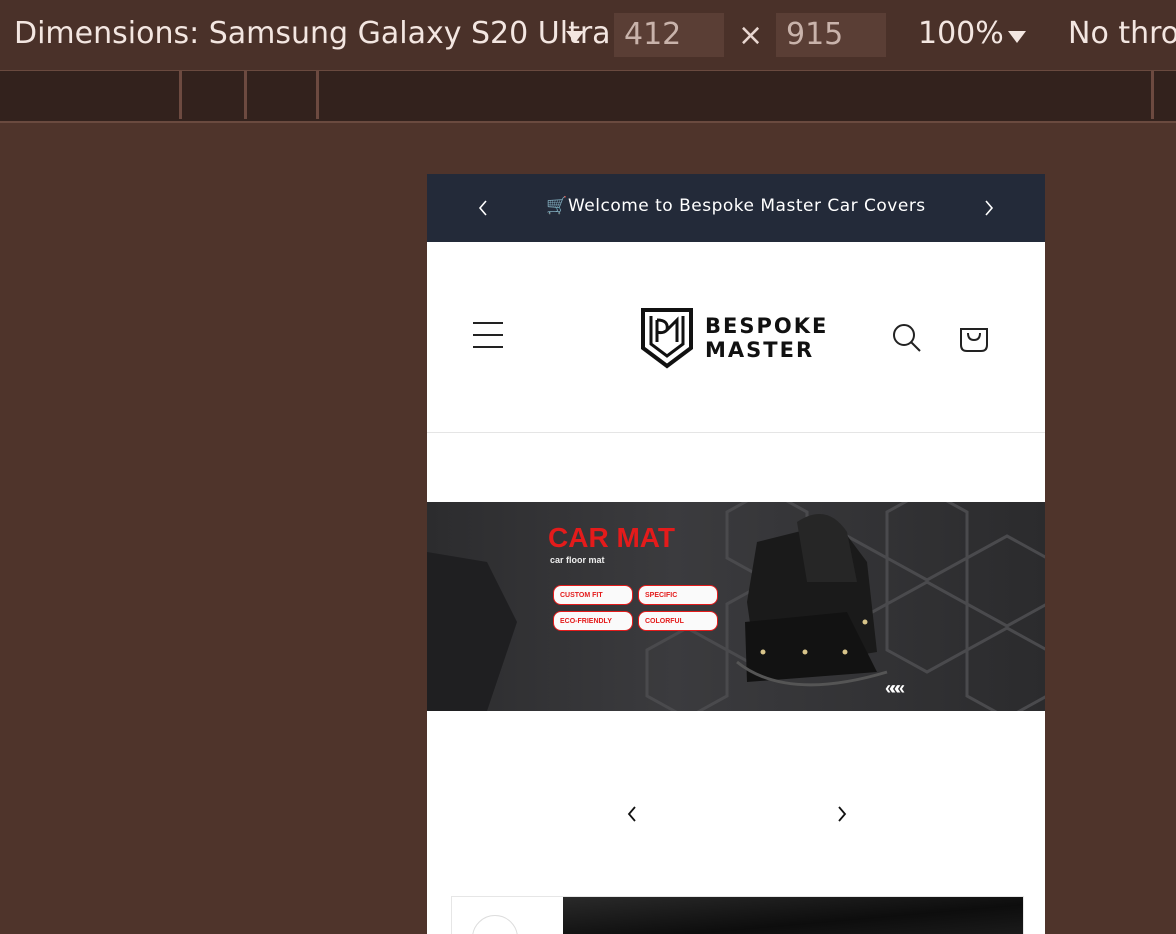 Image resolution: width=1176 pixels, height=934 pixels. What do you see at coordinates (669, 35) in the screenshot?
I see `width-input: 412` at bounding box center [669, 35].